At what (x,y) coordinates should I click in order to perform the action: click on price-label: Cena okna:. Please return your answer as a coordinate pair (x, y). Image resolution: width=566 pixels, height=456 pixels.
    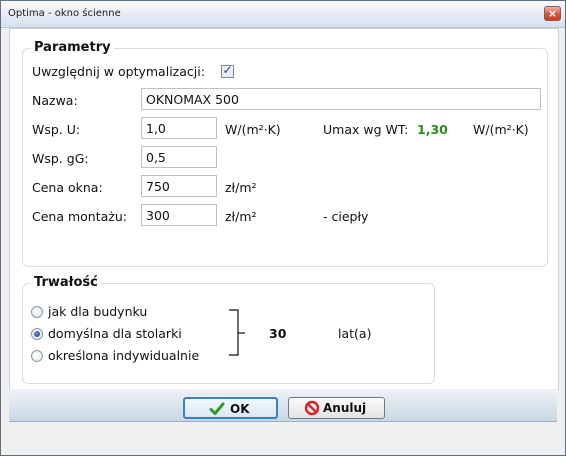
    Looking at the image, I should click on (67, 187).